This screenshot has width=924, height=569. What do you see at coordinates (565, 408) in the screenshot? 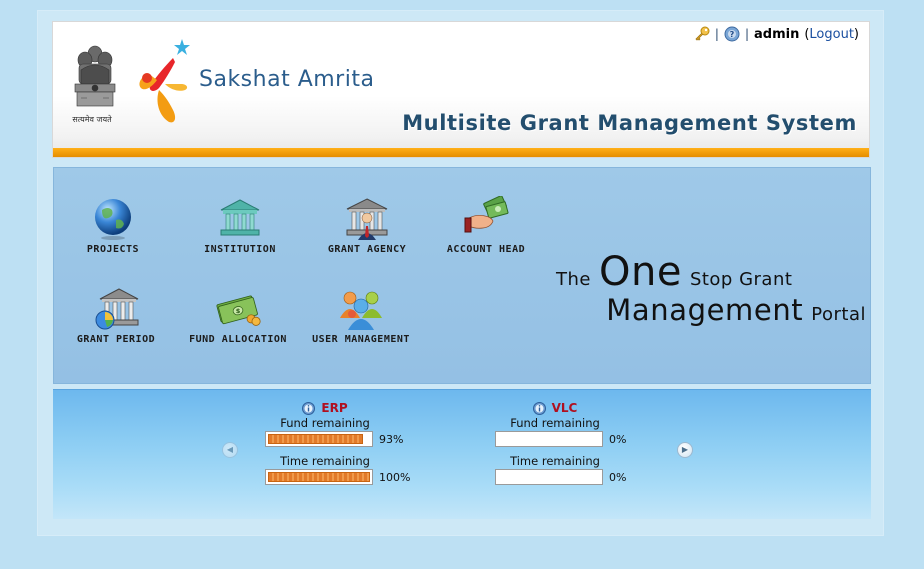
I see `project-name: VLC` at bounding box center [565, 408].